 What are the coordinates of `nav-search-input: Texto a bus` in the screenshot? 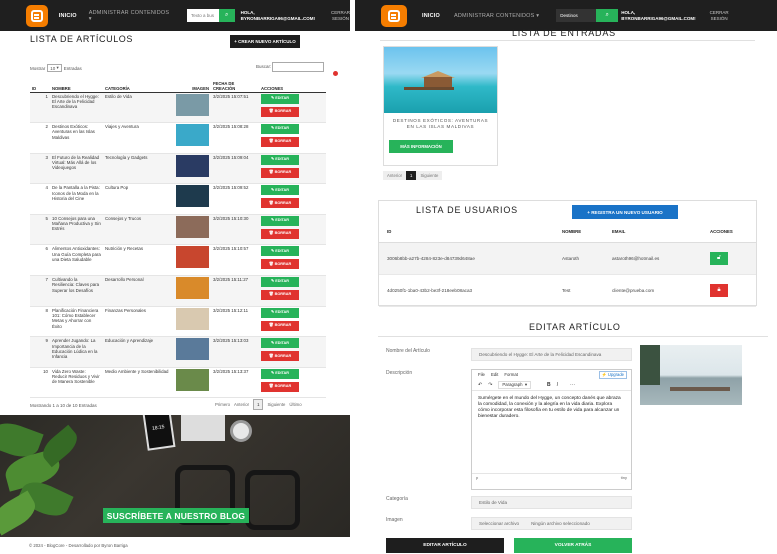 It's located at (203, 15).